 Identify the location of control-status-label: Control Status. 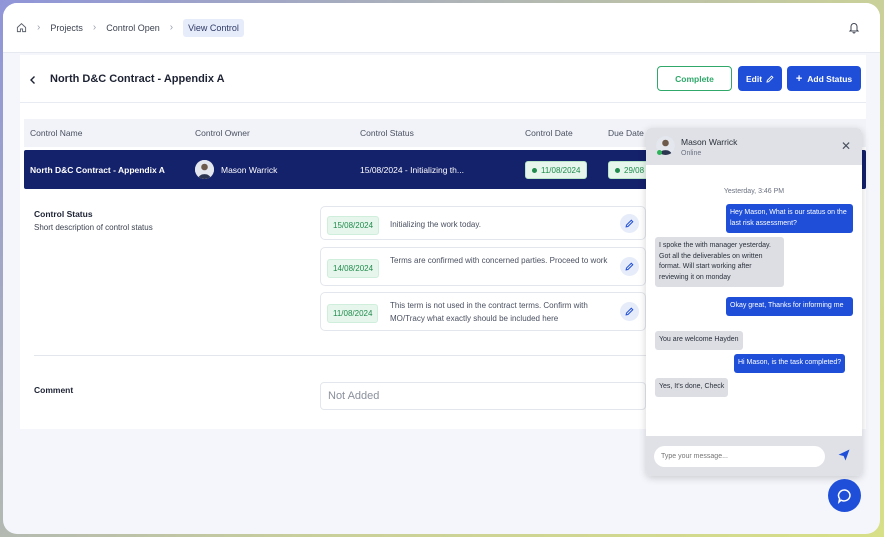
(63, 214).